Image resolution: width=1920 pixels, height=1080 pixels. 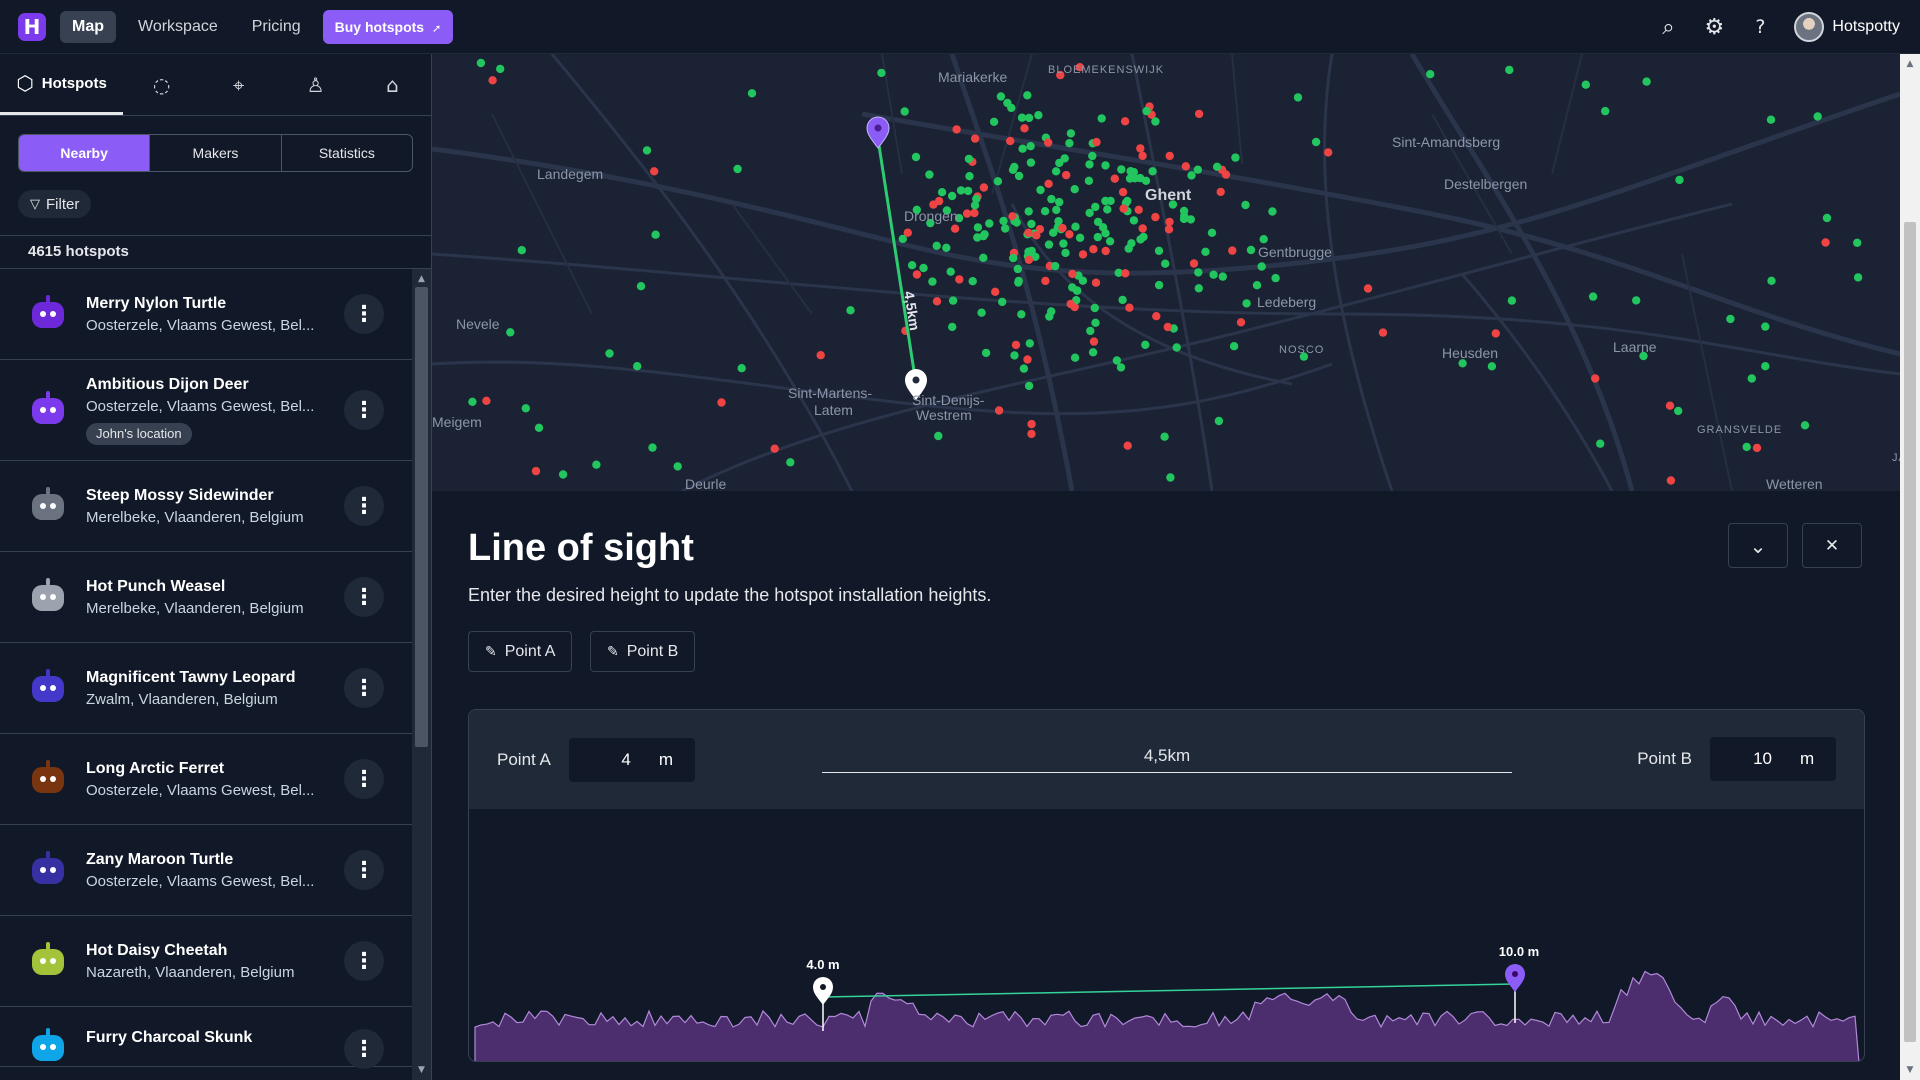 What do you see at coordinates (1760, 27) in the screenshot?
I see `help-icon: ?` at bounding box center [1760, 27].